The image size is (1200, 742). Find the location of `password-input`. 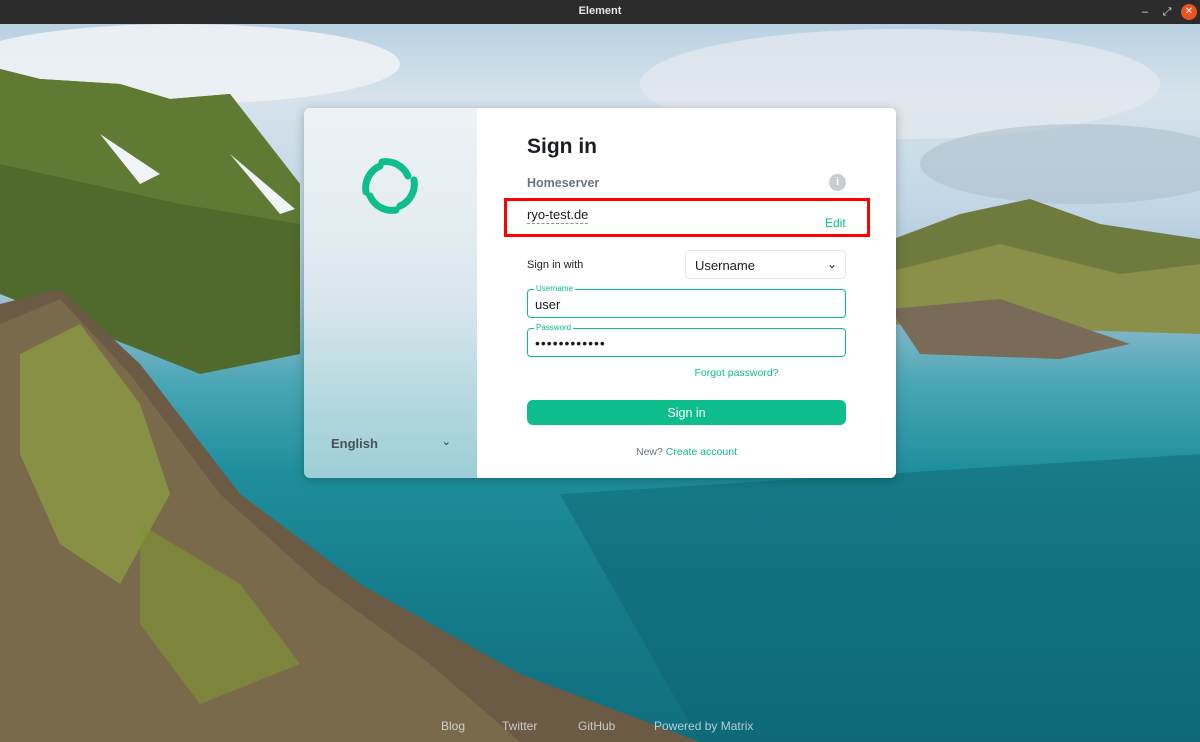

password-input is located at coordinates (685, 343).